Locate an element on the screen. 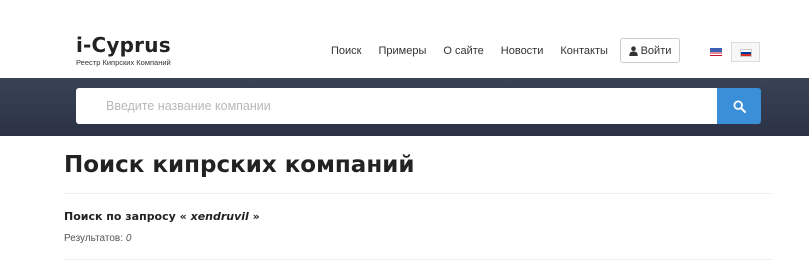  nav-item-search: Поиск is located at coordinates (346, 51).